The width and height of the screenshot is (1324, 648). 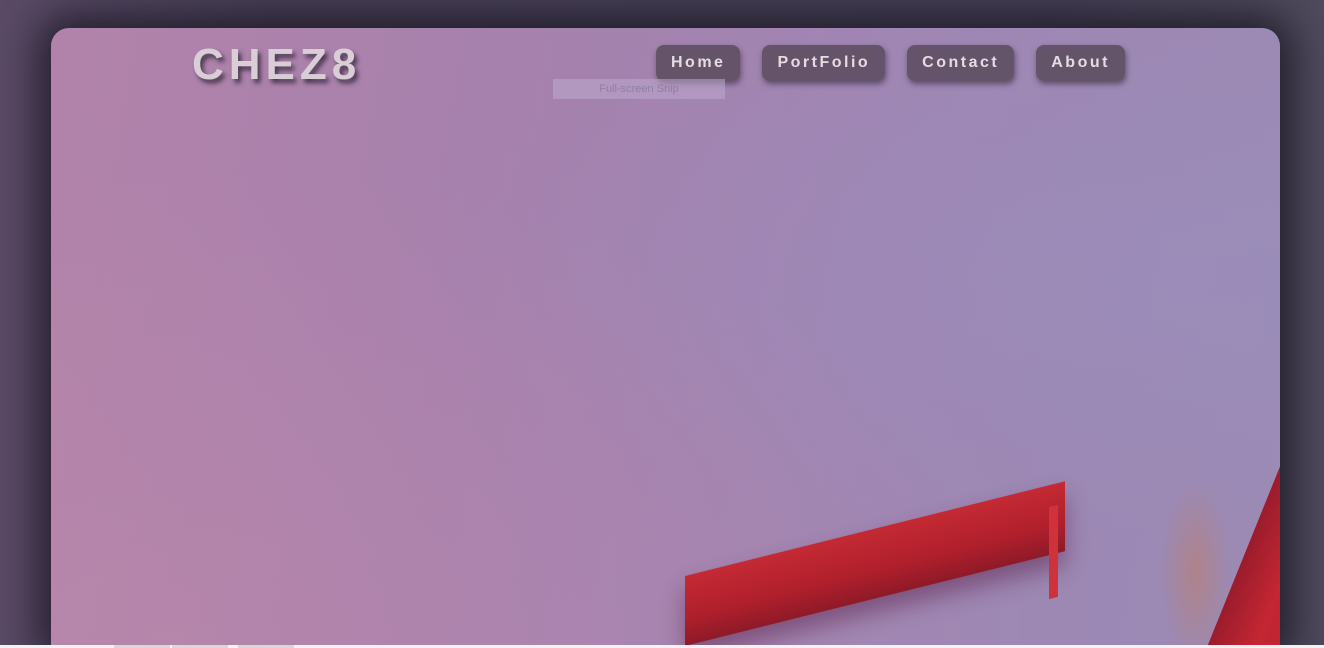 I want to click on nav-contact-button: Contact, so click(x=961, y=63).